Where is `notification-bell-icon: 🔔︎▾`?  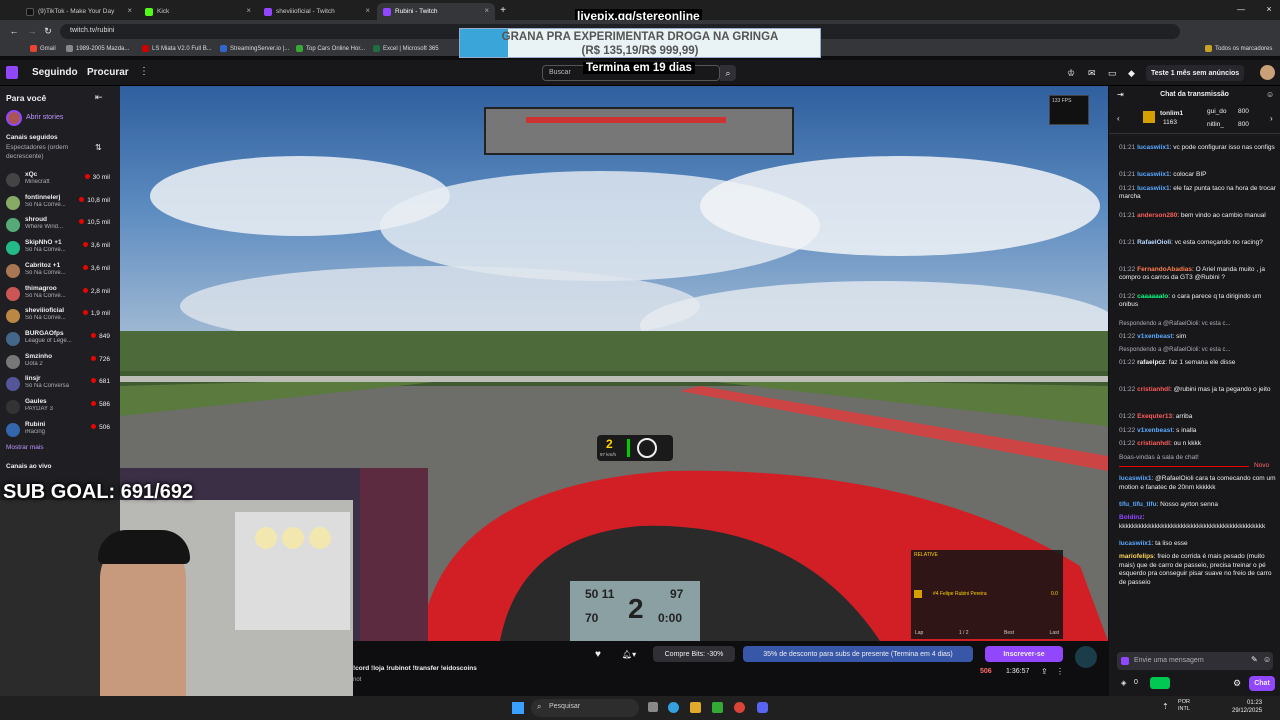 notification-bell-icon: 🔔︎▾ is located at coordinates (629, 654).